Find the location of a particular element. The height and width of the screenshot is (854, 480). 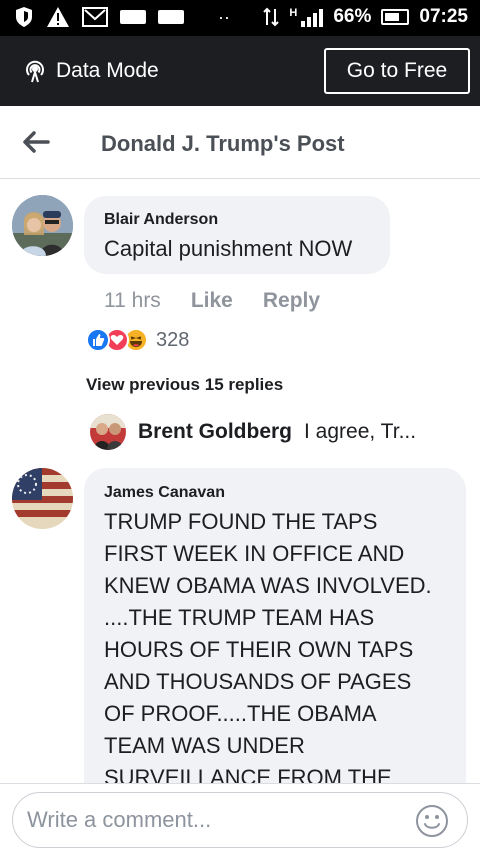

go-to-free-button: Go to Free is located at coordinates (397, 71).